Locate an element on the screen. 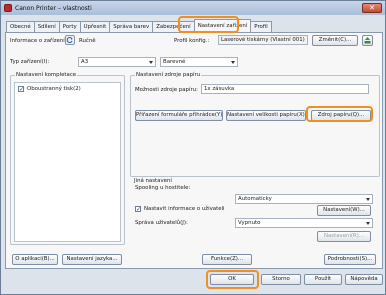 The height and width of the screenshot is (295, 386). help-button: Nápověda is located at coordinates (364, 279).